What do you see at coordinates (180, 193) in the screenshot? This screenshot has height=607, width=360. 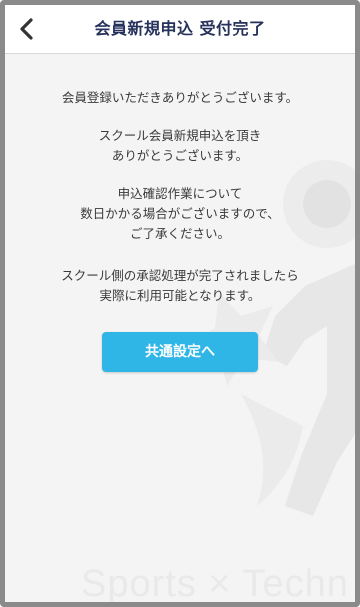 I see `message-line: 申込確認作業について` at bounding box center [180, 193].